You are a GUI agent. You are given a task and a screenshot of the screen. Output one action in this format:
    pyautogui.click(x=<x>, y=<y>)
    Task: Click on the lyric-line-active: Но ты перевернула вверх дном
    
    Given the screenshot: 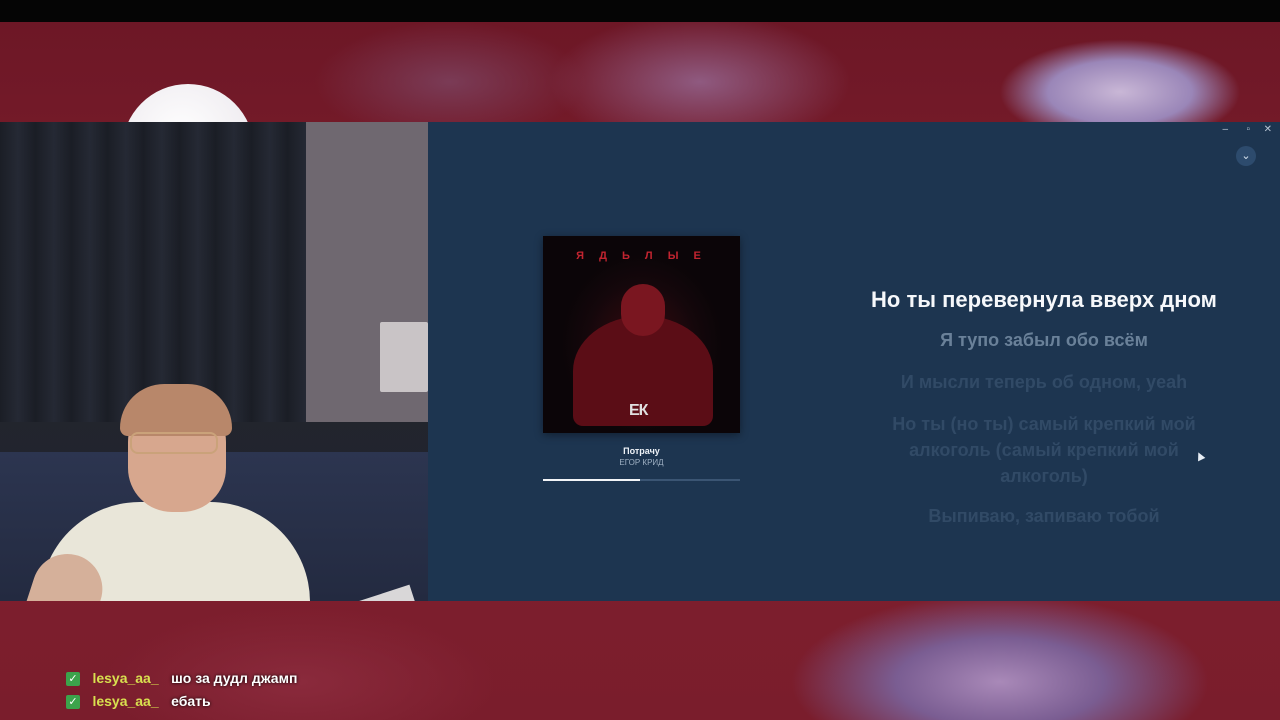 What is the action you would take?
    pyautogui.click(x=1044, y=300)
    